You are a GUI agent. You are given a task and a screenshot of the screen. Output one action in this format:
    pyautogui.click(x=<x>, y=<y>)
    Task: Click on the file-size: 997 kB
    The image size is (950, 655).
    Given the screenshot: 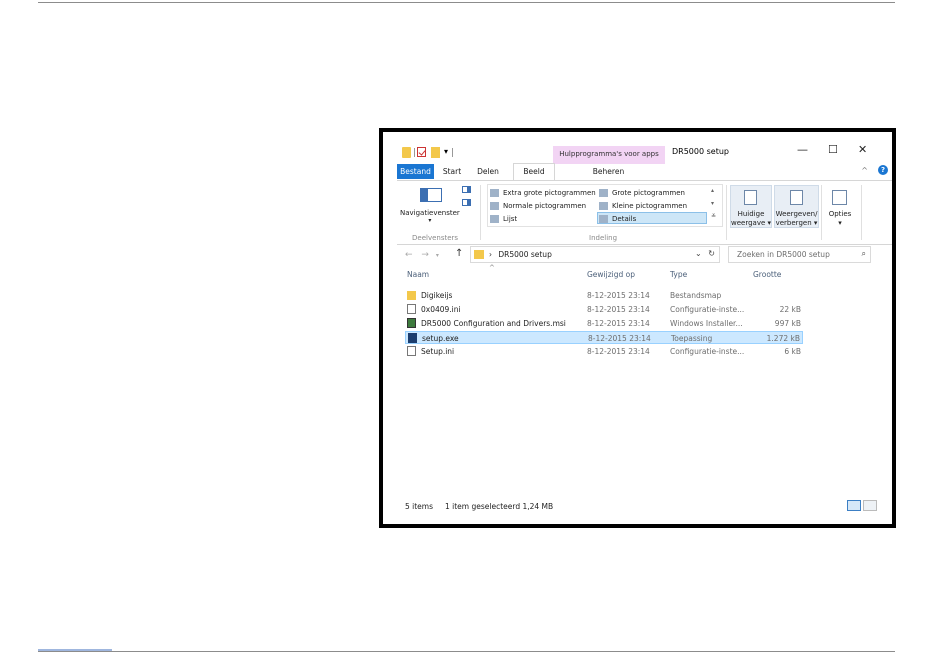 What is the action you would take?
    pyautogui.click(x=787, y=323)
    